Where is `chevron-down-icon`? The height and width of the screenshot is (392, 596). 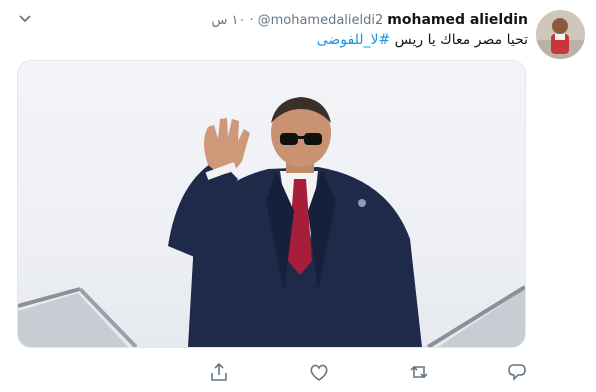 chevron-down-icon is located at coordinates (25, 19).